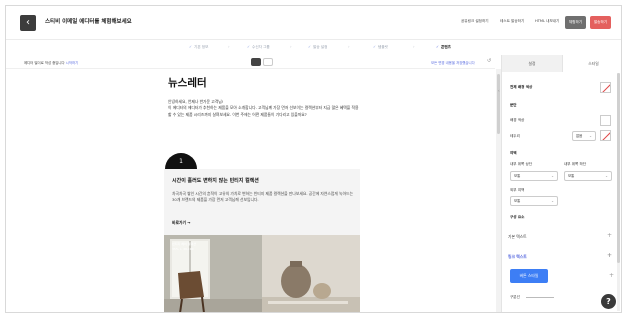  Describe the element at coordinates (560, 236) in the screenshot. I see `element-basic-text: 기본 텍스트 +` at that location.